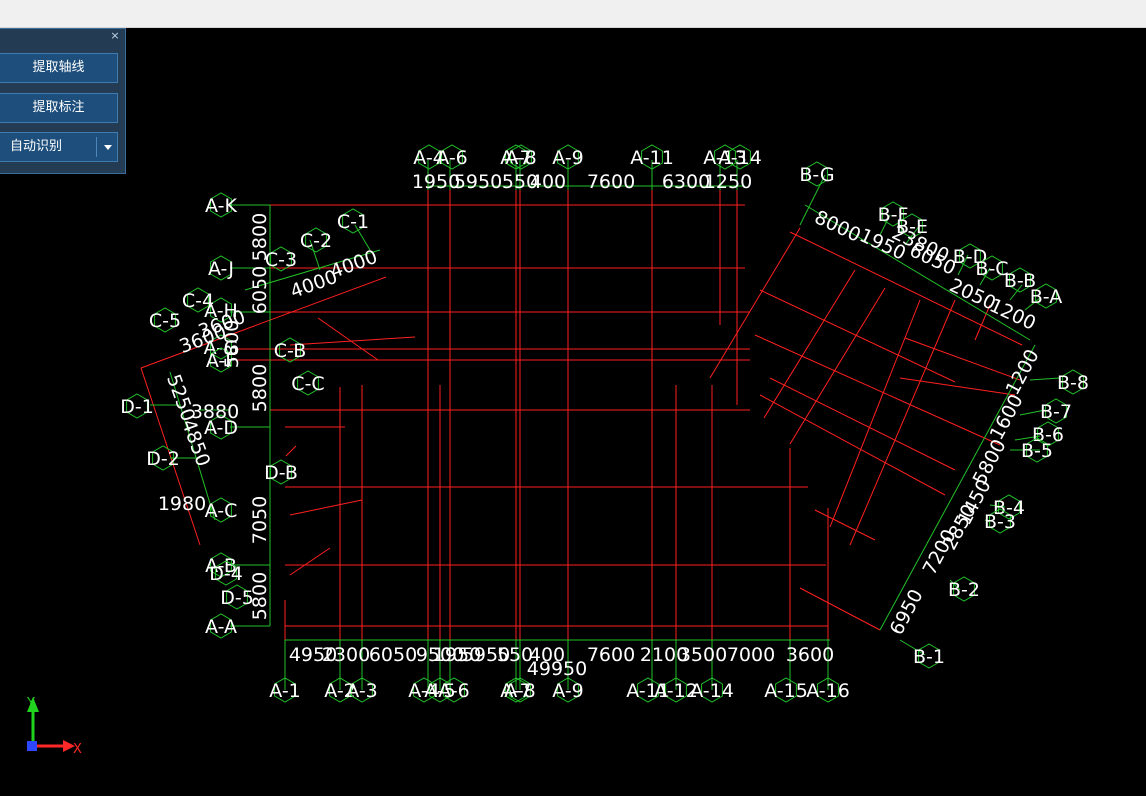  Describe the element at coordinates (137, 407) in the screenshot. I see `axis-bubble-label: D-1` at that location.